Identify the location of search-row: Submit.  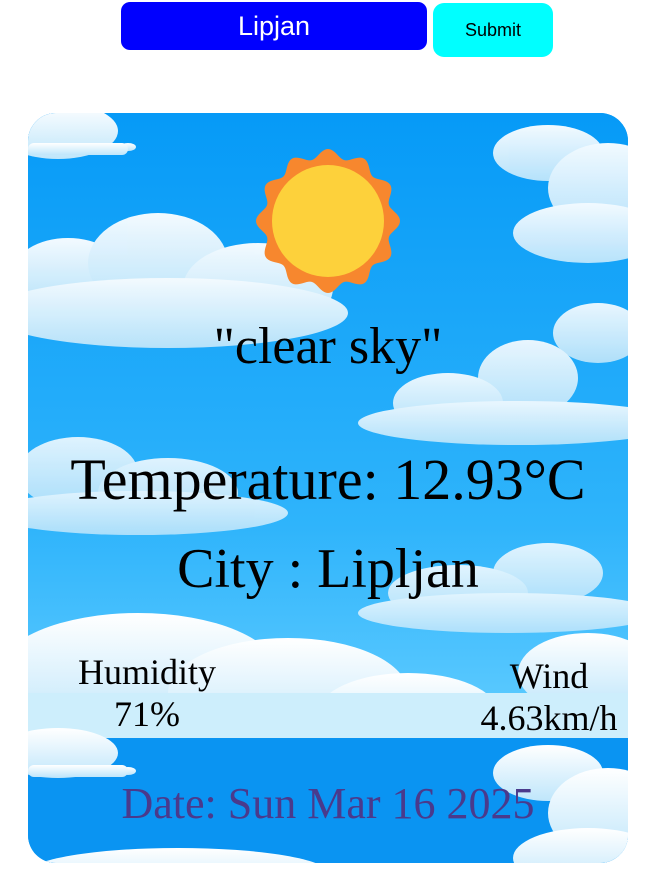
(337, 29).